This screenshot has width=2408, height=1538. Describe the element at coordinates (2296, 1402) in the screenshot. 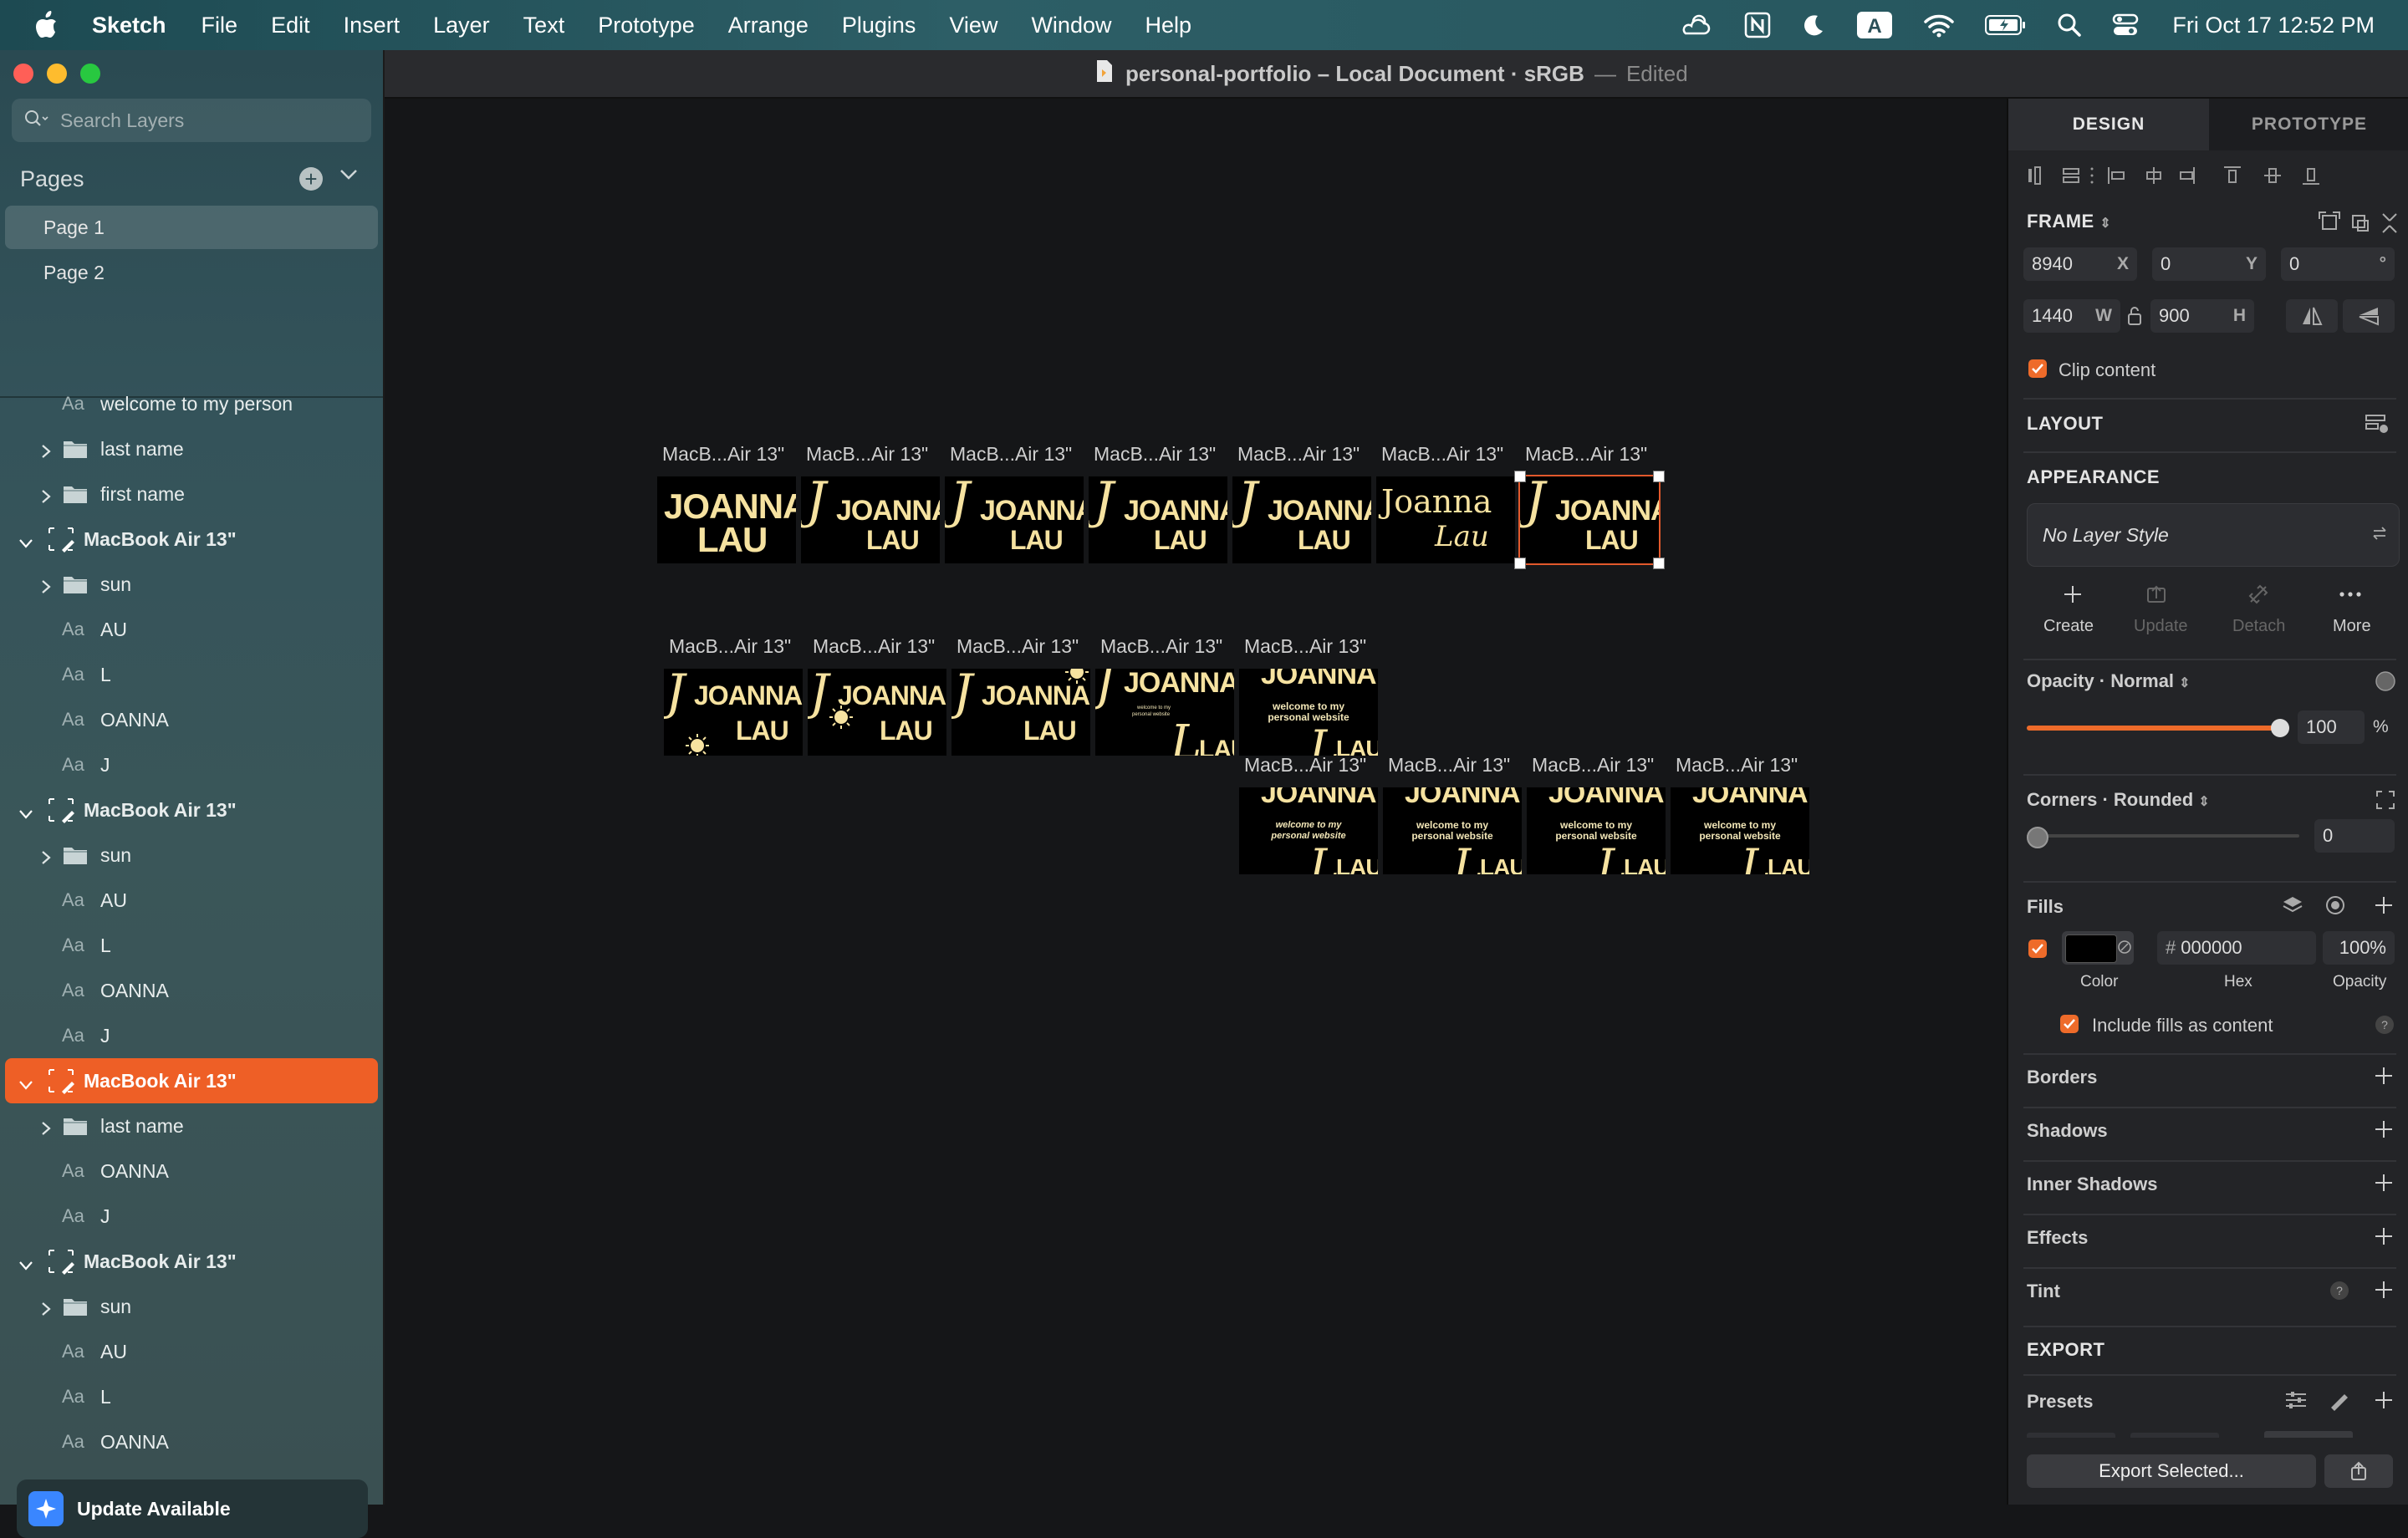

I see `export-settings-icon` at that location.